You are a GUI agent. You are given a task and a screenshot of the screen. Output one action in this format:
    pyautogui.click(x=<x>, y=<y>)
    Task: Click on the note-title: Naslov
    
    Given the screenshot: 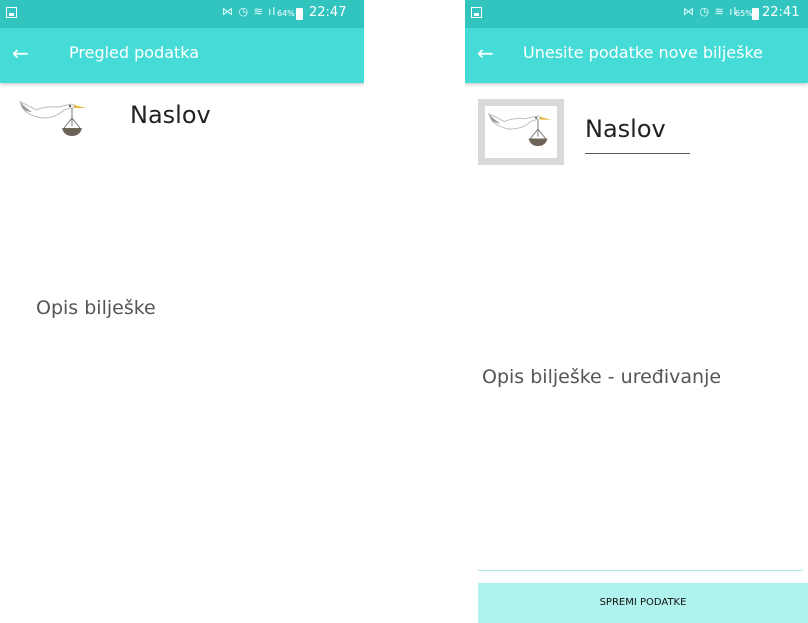 What is the action you would take?
    pyautogui.click(x=170, y=115)
    